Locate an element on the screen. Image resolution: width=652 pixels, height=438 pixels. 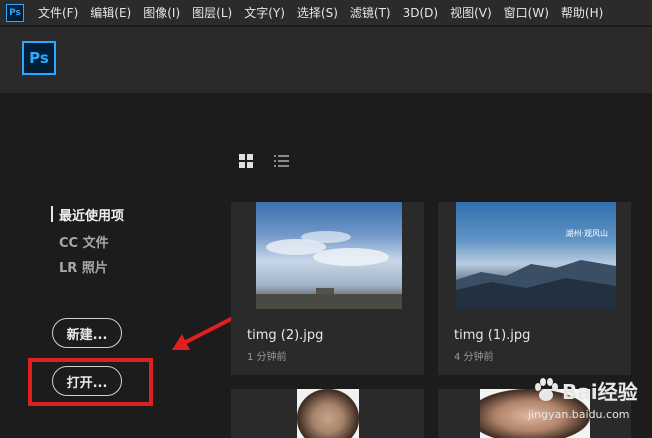
menu-edit: 编辑(E) is located at coordinates (110, 12).